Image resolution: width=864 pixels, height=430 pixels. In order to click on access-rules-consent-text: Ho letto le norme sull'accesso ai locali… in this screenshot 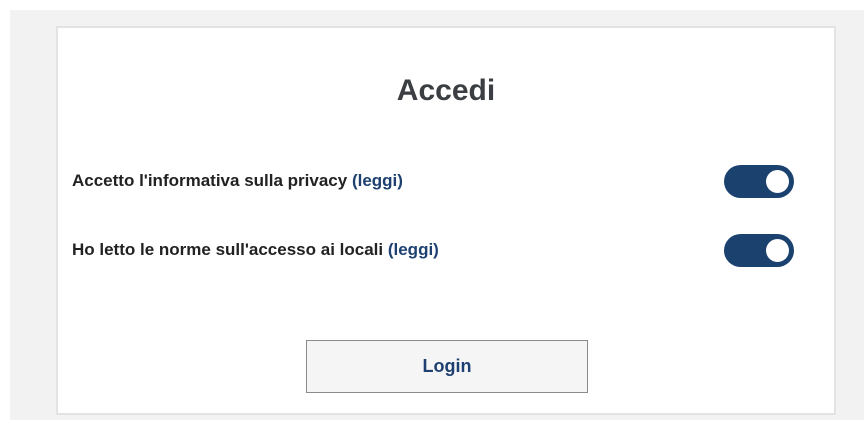, I will do `click(255, 250)`.